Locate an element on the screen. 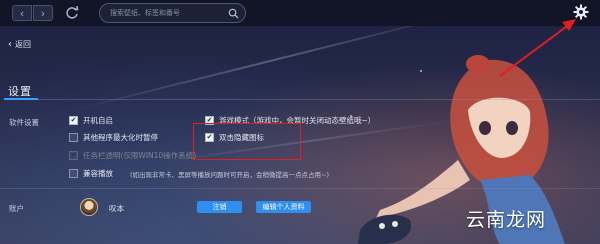 The image size is (600, 244). compat-playback-checkbox is located at coordinates (73, 173).